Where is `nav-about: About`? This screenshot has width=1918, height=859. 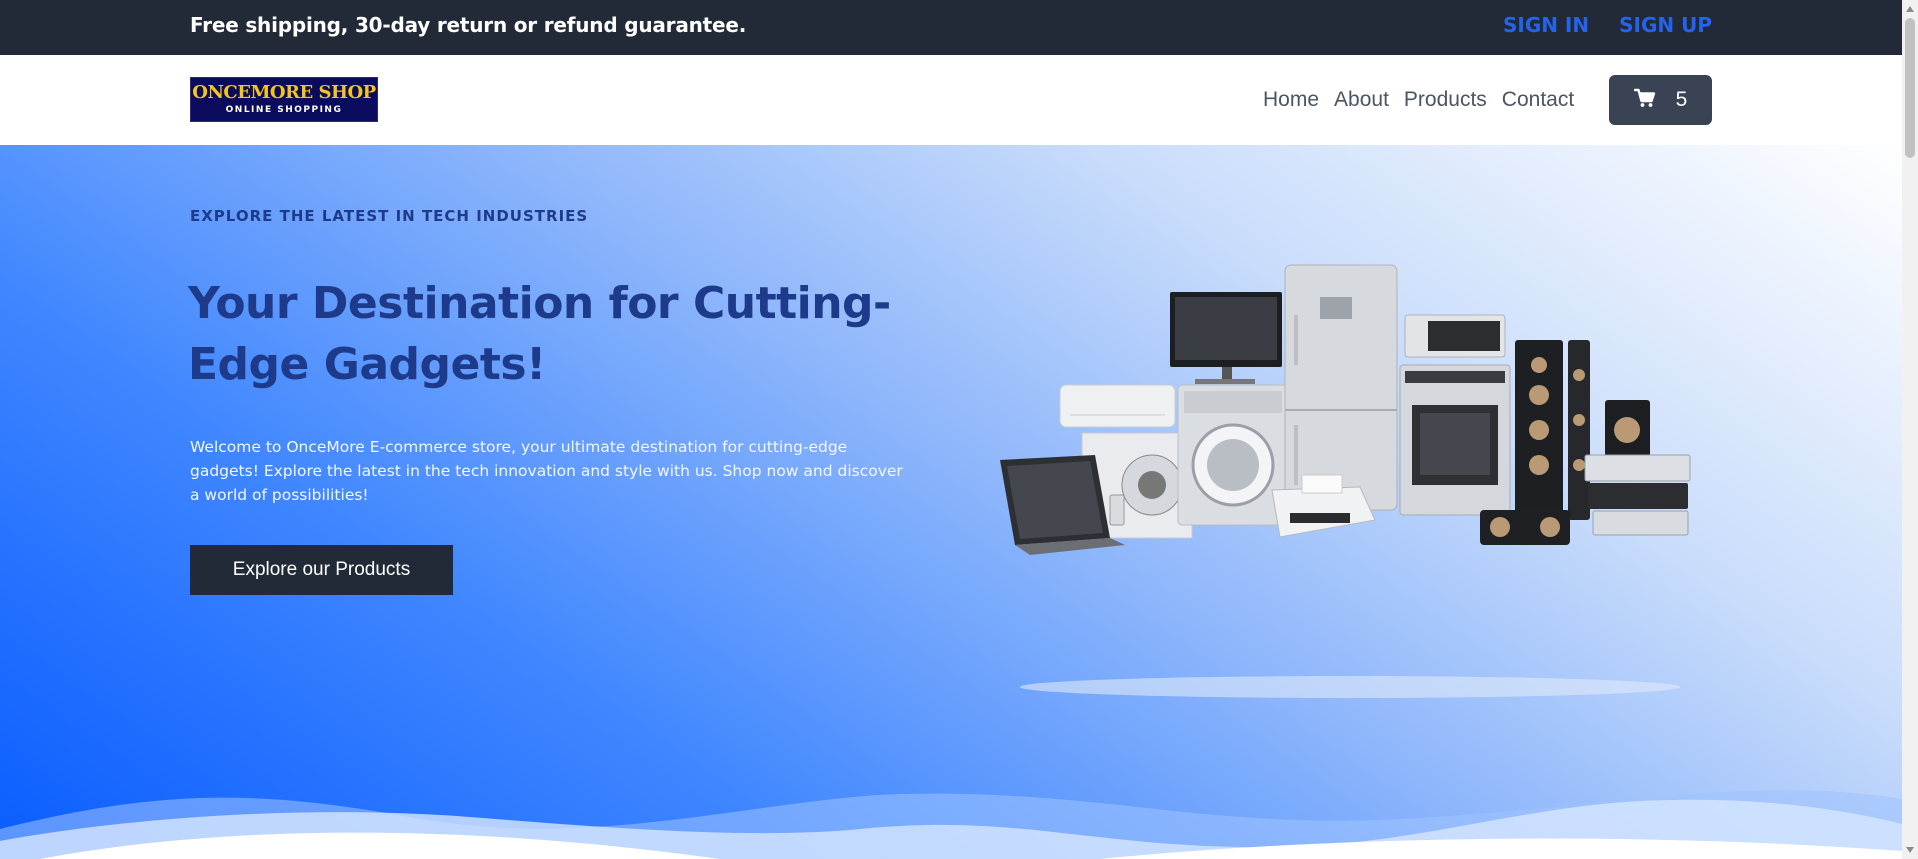
nav-about: About is located at coordinates (1361, 100).